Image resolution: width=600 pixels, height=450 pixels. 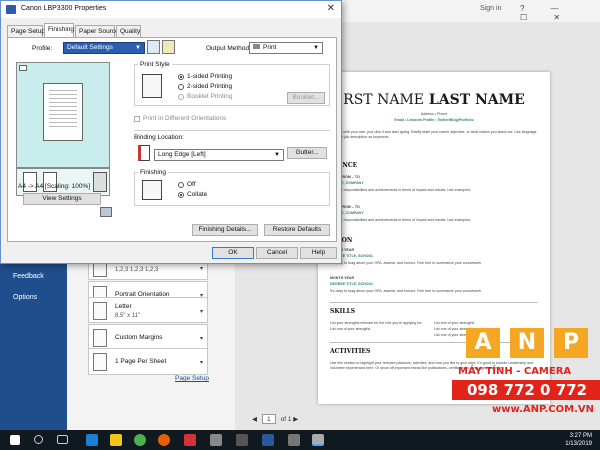 What do you see at coordinates (23, 68) in the screenshot?
I see `preview-toggle-icon` at bounding box center [23, 68].